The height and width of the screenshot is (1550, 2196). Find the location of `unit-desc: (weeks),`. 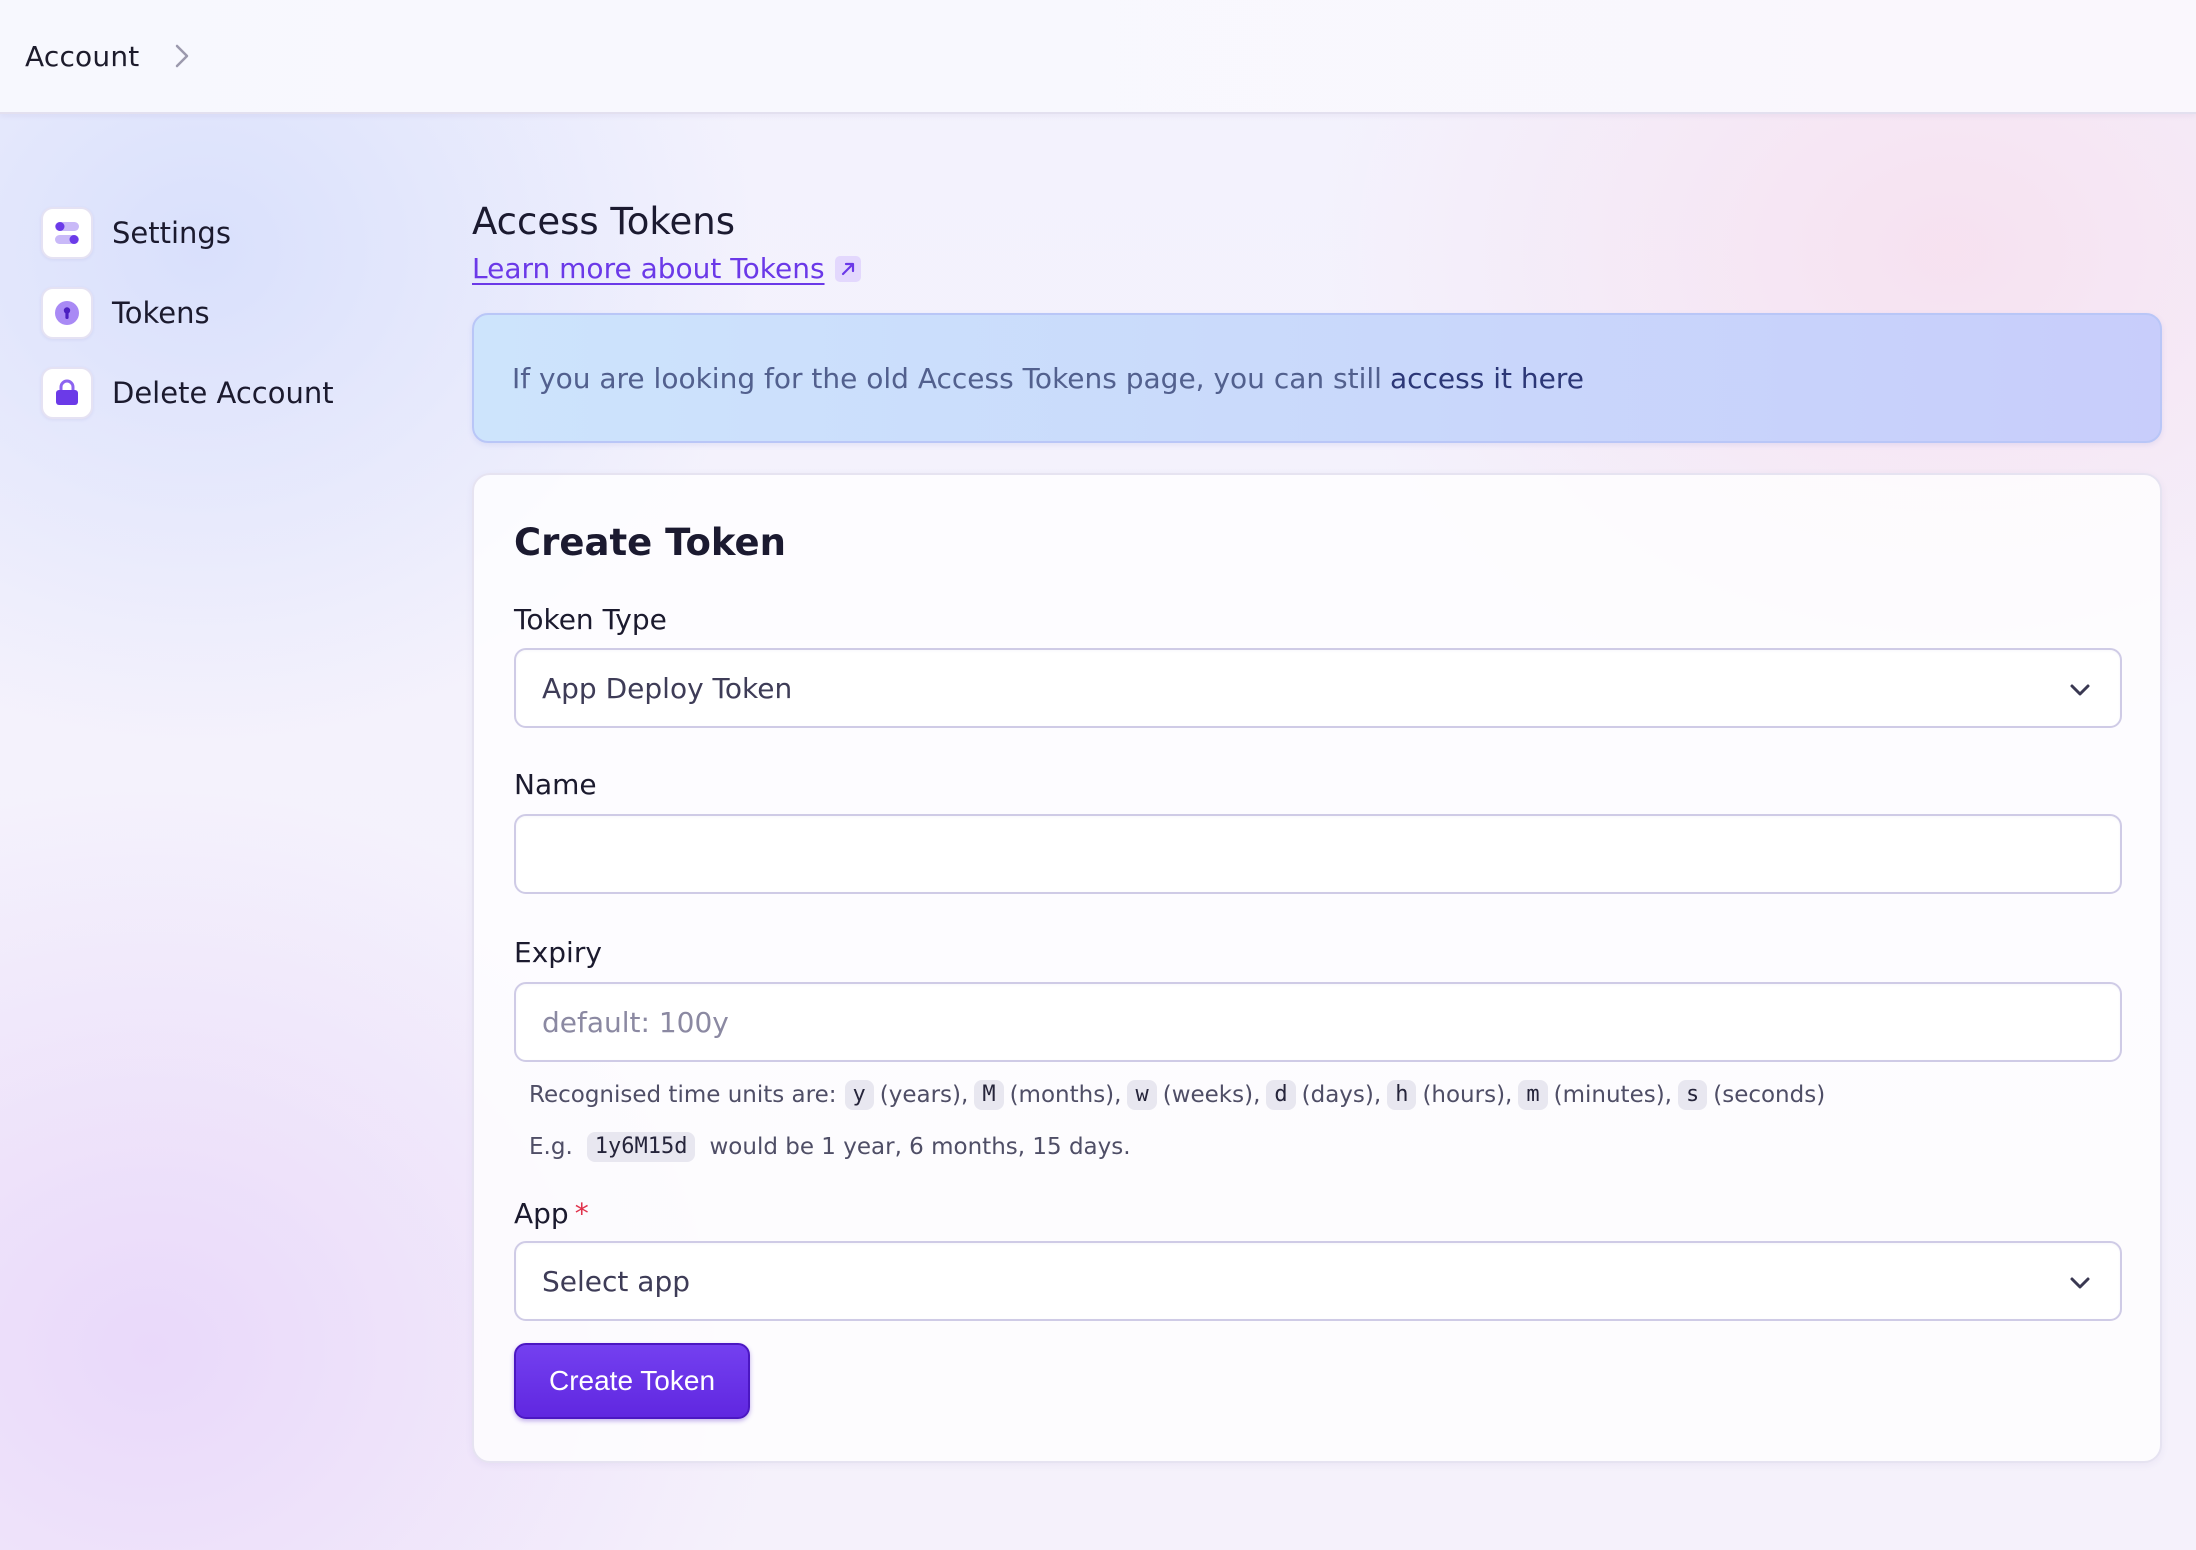

unit-desc: (weeks), is located at coordinates (1211, 1095).